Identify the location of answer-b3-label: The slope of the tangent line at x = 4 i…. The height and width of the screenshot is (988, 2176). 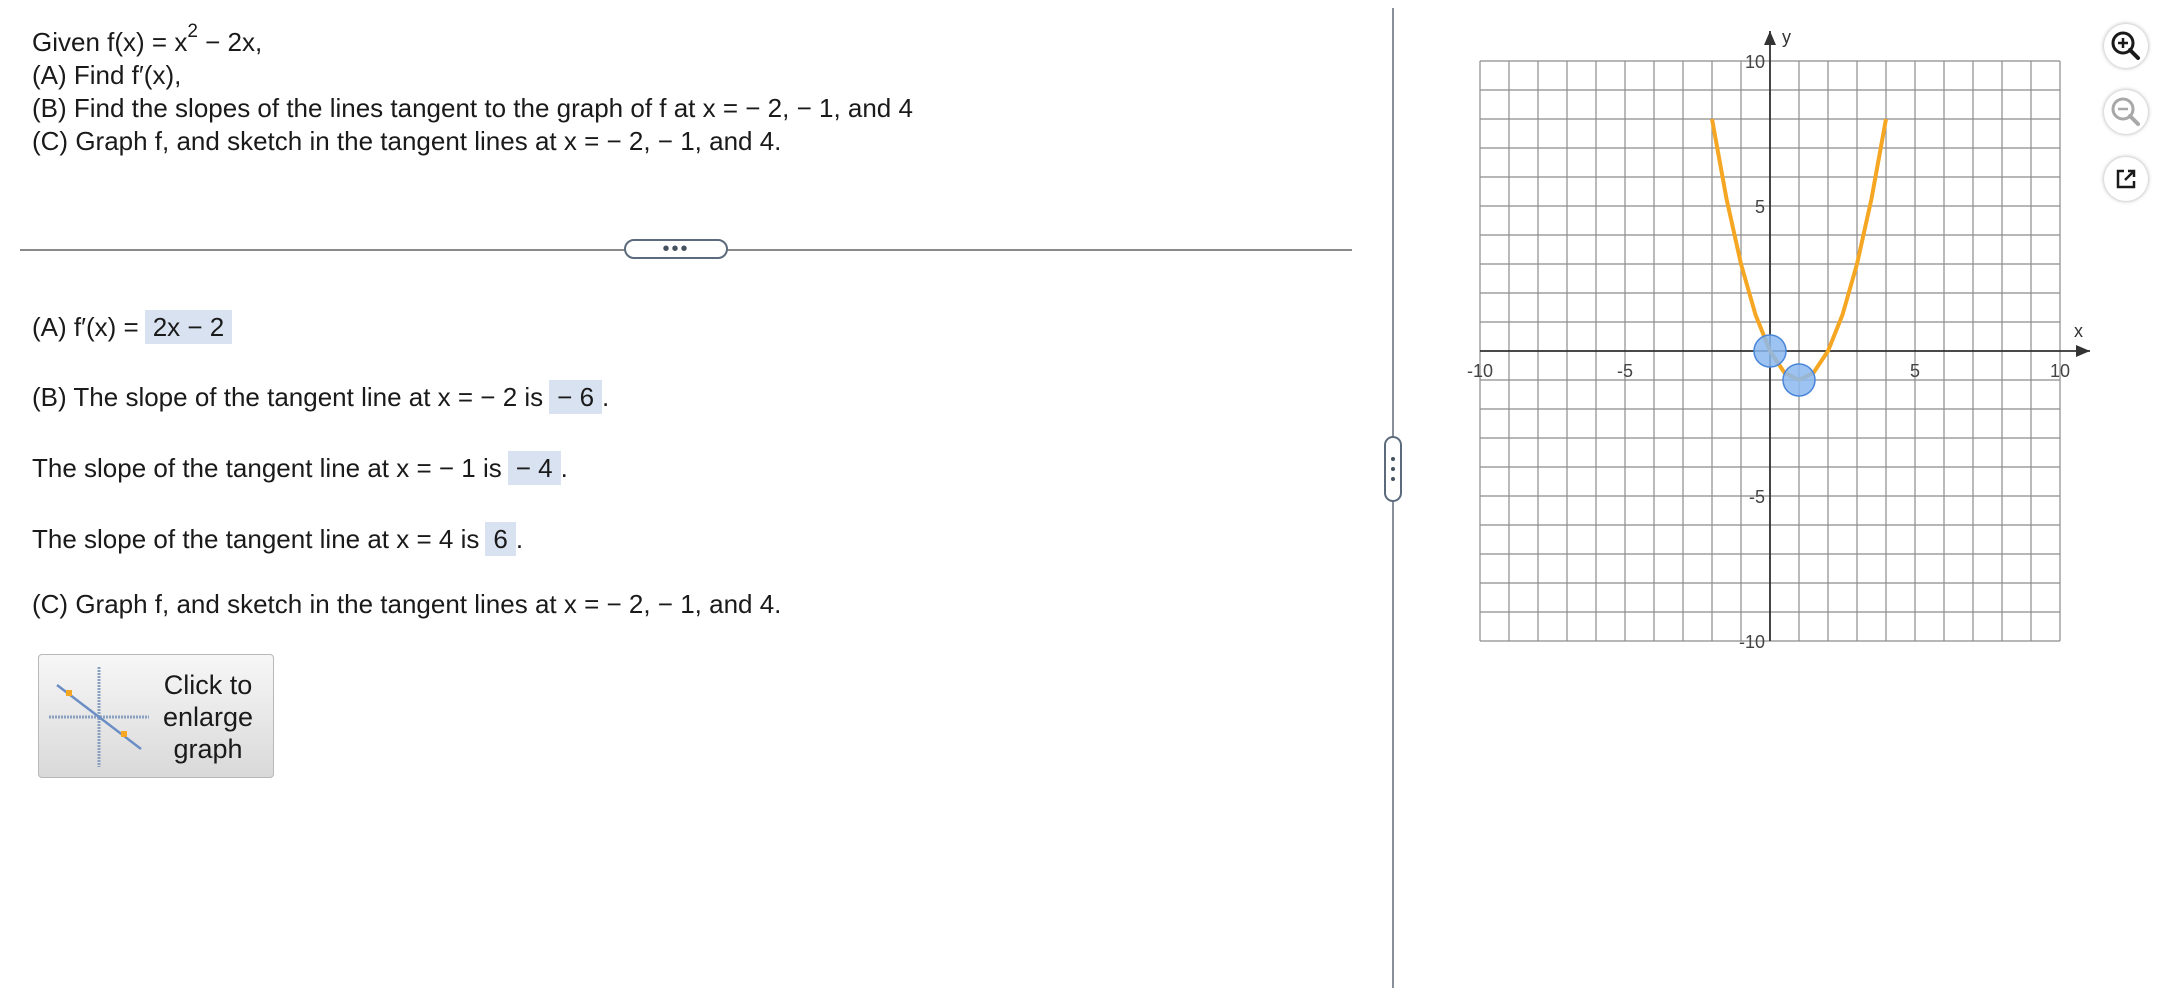
(256, 539).